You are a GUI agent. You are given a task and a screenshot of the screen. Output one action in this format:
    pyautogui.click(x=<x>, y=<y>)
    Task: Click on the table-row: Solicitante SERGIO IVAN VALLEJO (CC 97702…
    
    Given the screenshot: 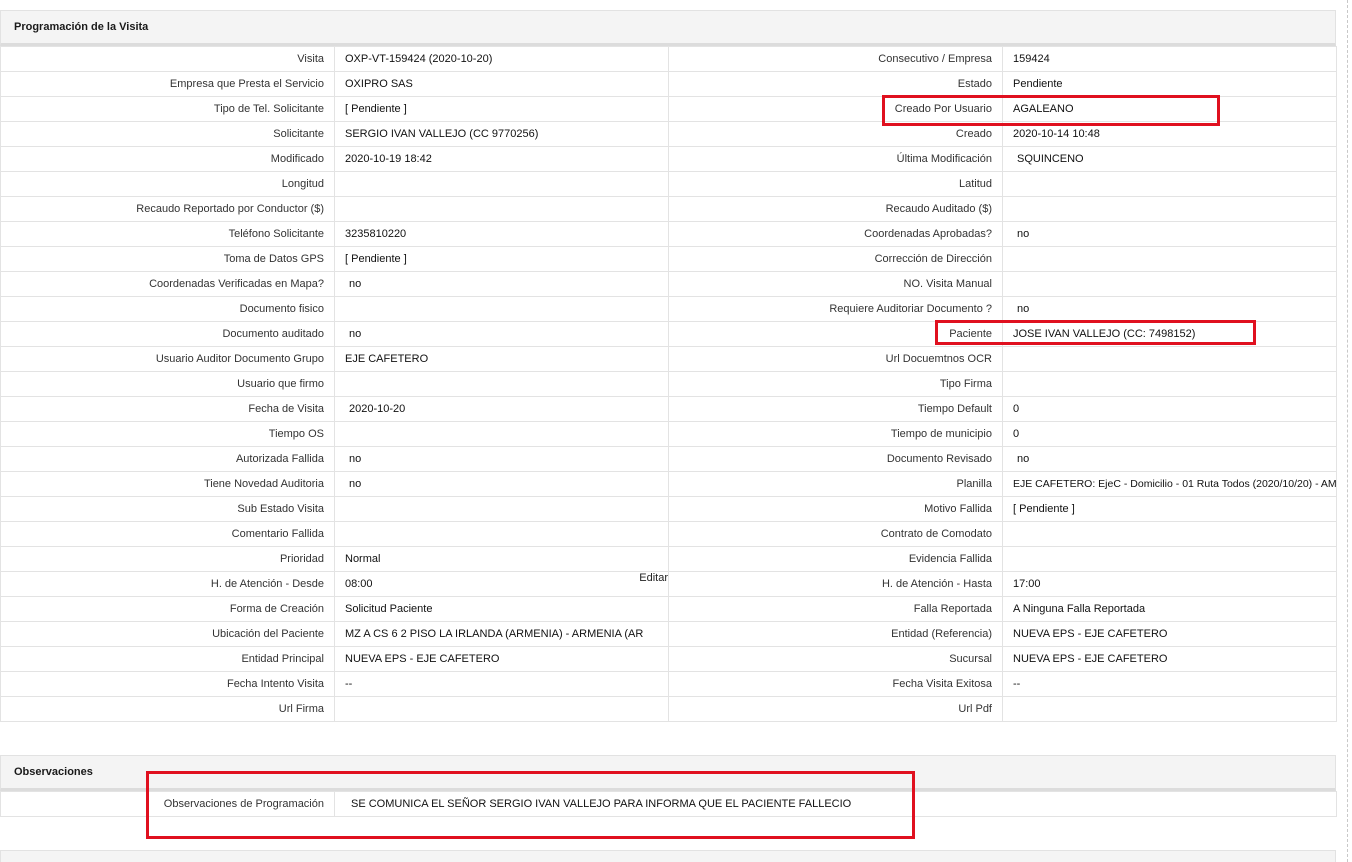 What is the action you would take?
    pyautogui.click(x=668, y=134)
    